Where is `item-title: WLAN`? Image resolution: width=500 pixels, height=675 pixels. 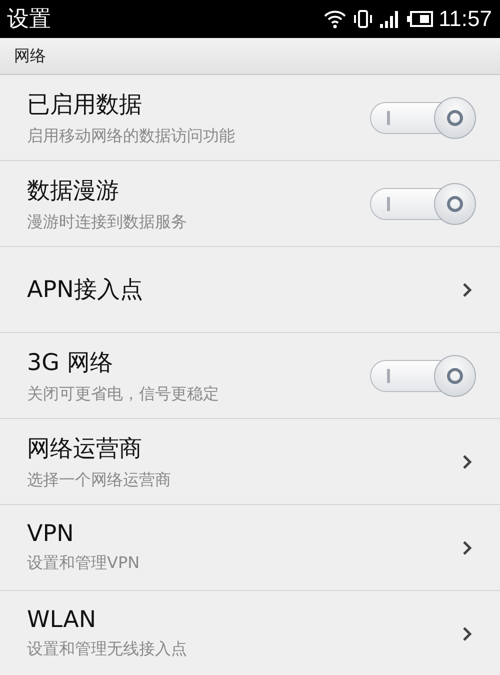
item-title: WLAN is located at coordinates (62, 620).